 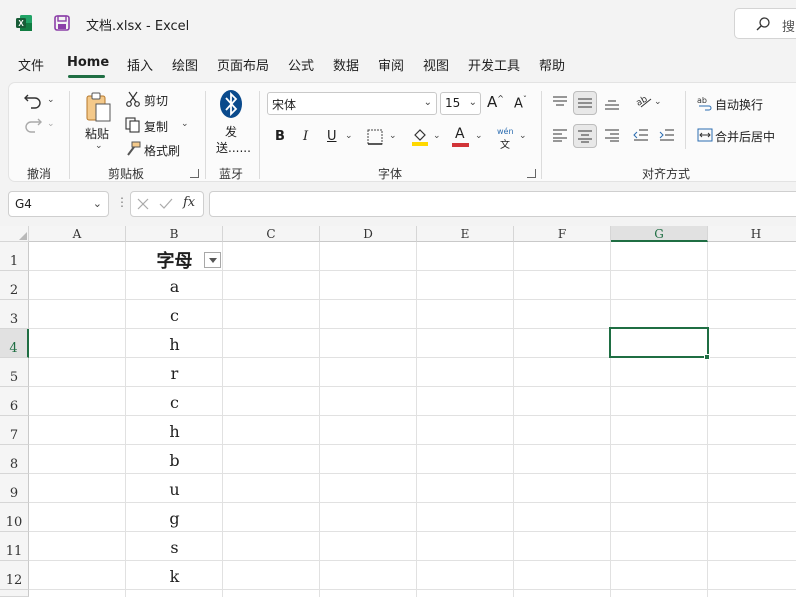 I want to click on cancel-icon, so click(x=143, y=204).